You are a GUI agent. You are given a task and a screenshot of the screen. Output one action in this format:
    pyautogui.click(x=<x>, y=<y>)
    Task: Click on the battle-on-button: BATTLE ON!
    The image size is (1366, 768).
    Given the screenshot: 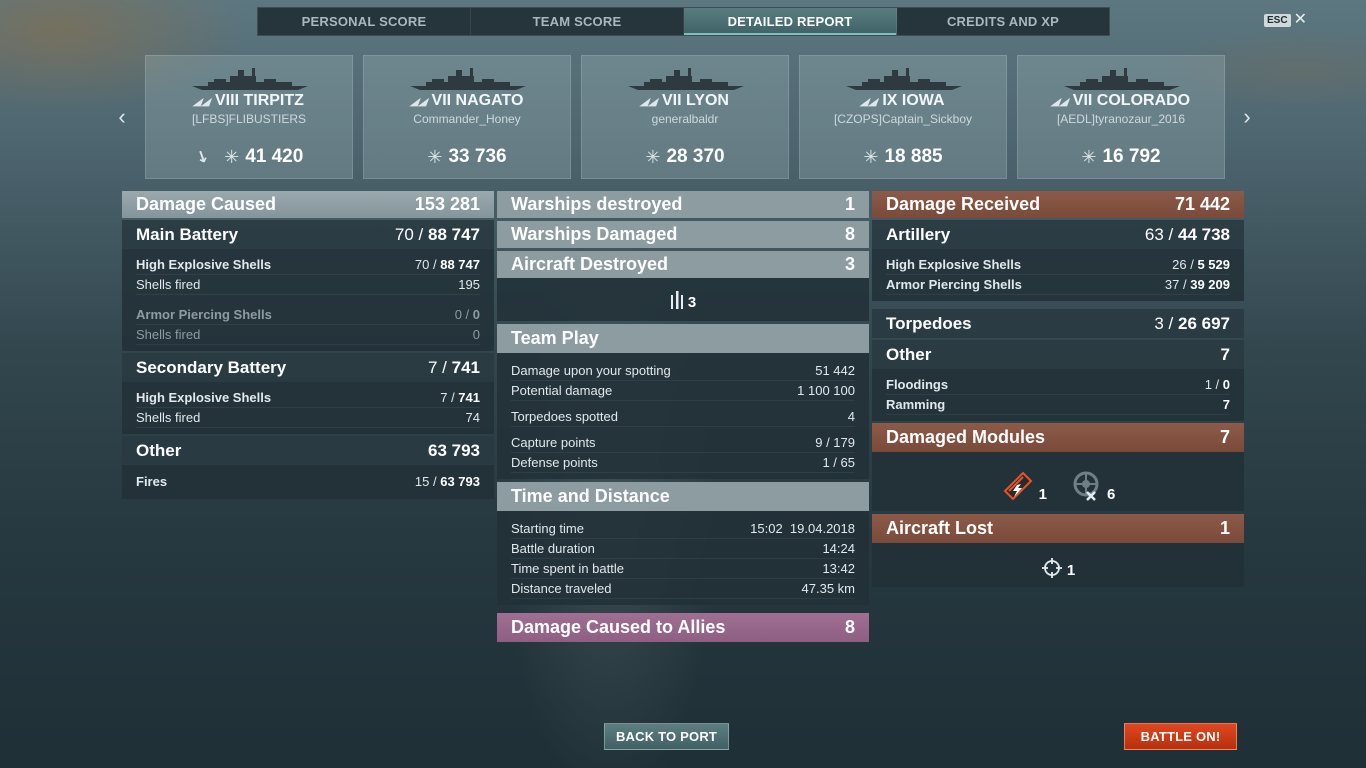 What is the action you would take?
    pyautogui.click(x=1180, y=736)
    